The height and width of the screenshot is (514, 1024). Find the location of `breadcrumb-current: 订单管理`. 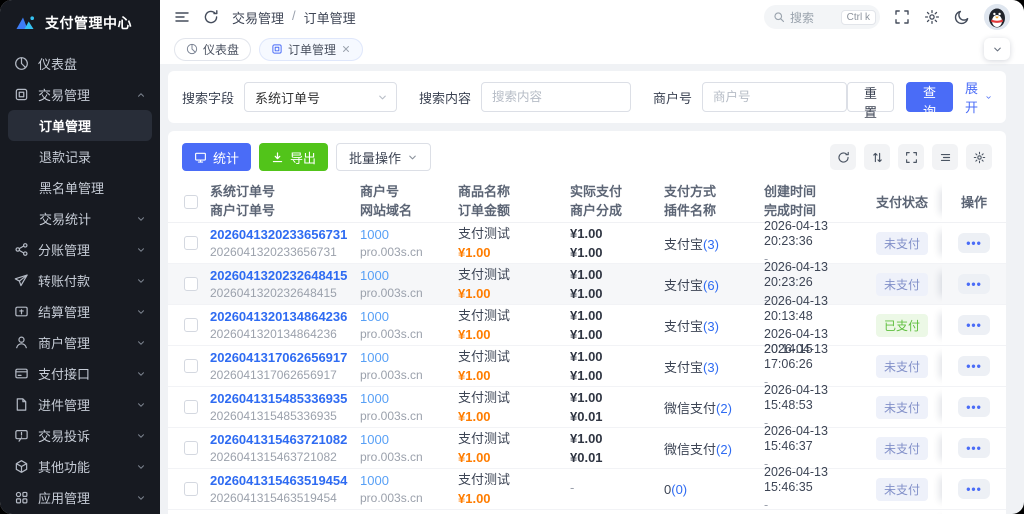

breadcrumb-current: 订单管理 is located at coordinates (329, 18).